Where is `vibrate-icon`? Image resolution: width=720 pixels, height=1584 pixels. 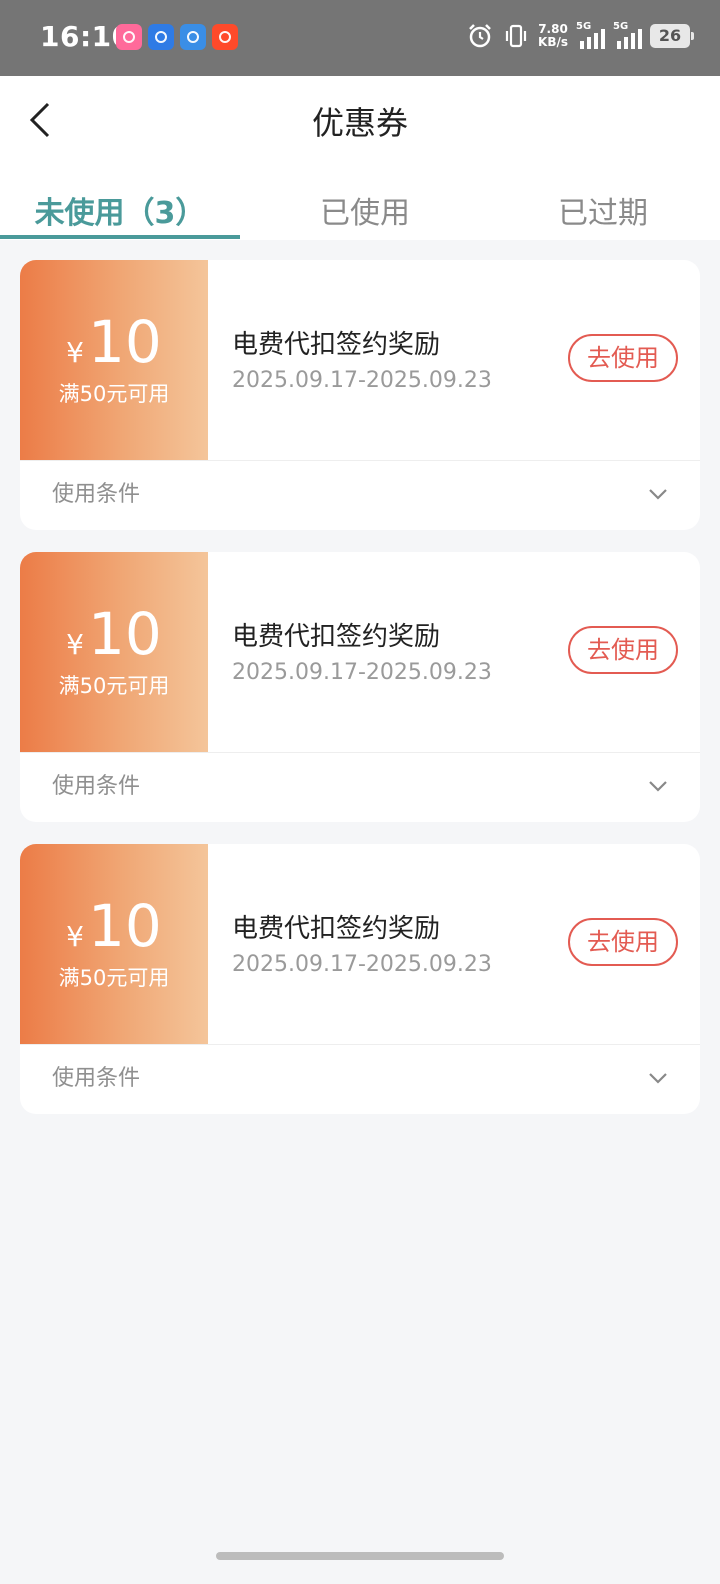 vibrate-icon is located at coordinates (516, 36).